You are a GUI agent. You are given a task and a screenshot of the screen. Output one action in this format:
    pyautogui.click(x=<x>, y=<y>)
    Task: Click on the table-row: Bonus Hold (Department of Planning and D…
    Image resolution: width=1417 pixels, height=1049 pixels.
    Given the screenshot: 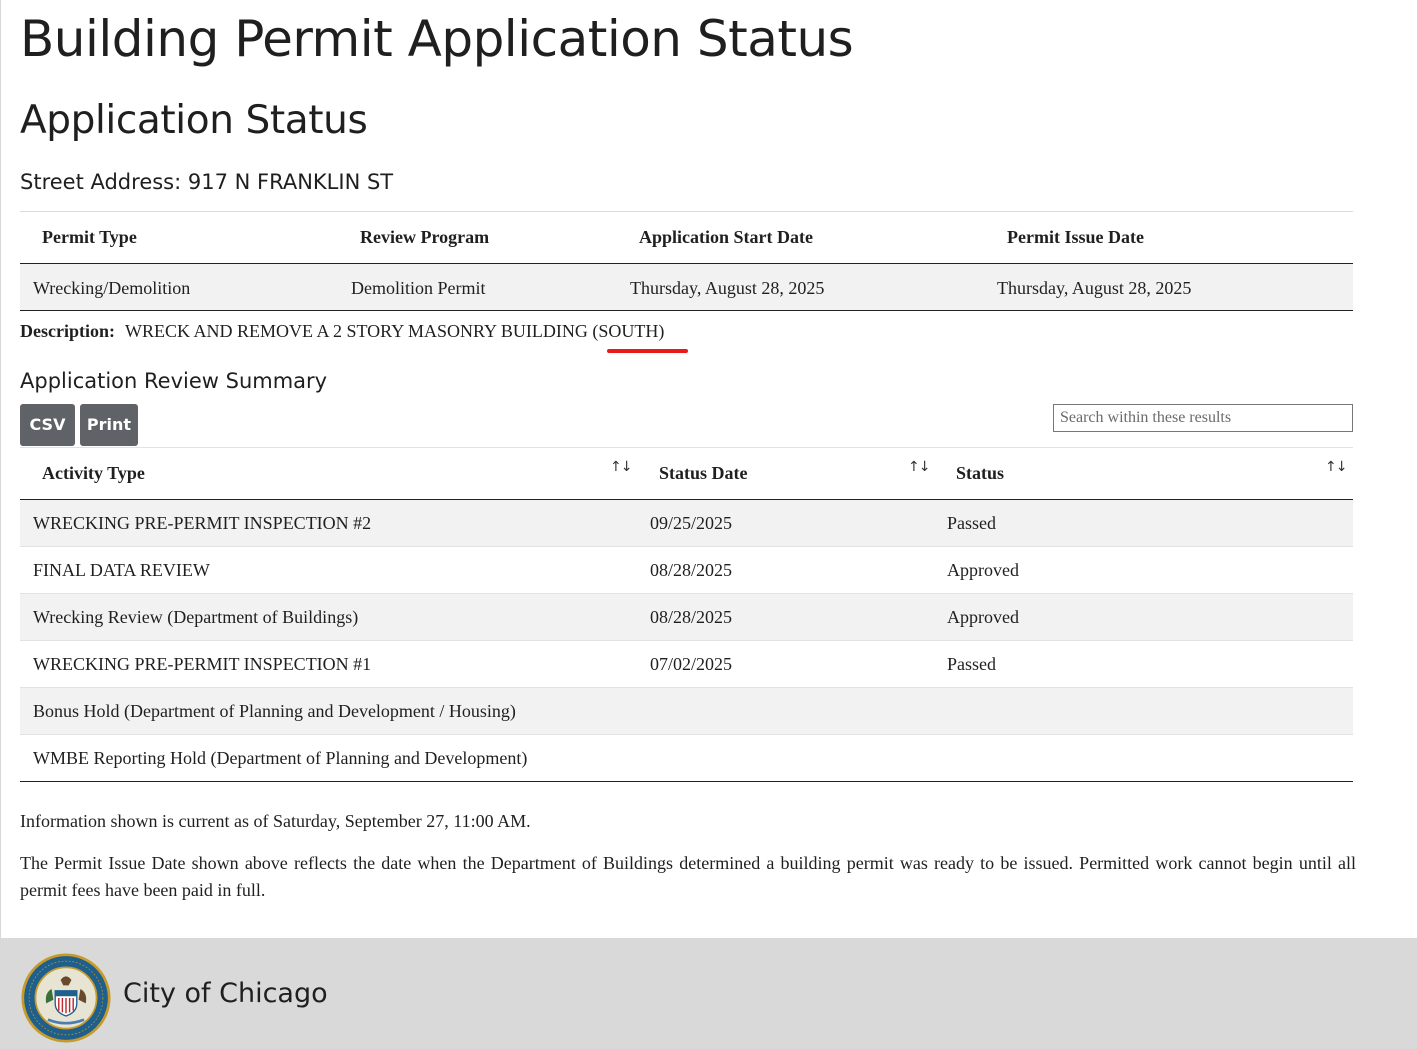 What is the action you would take?
    pyautogui.click(x=686, y=711)
    